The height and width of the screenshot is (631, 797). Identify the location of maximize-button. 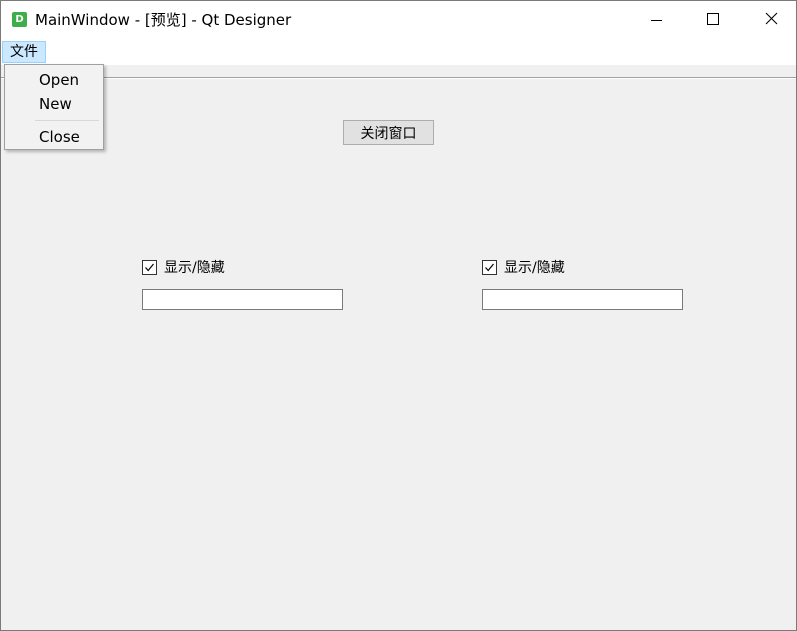
(714, 20).